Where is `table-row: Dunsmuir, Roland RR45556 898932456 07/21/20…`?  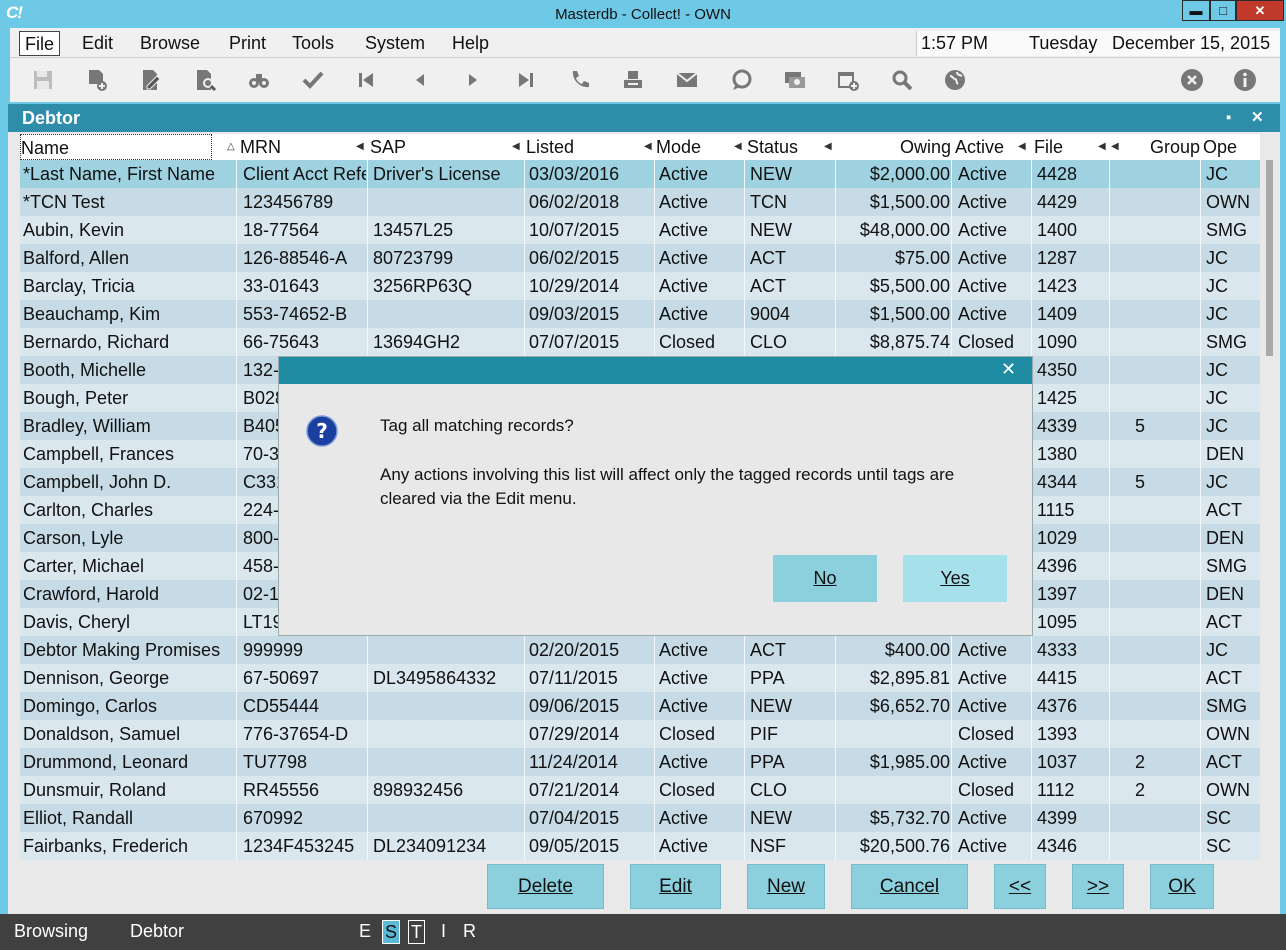
table-row: Dunsmuir, Roland RR45556 898932456 07/21/20… is located at coordinates (640, 790).